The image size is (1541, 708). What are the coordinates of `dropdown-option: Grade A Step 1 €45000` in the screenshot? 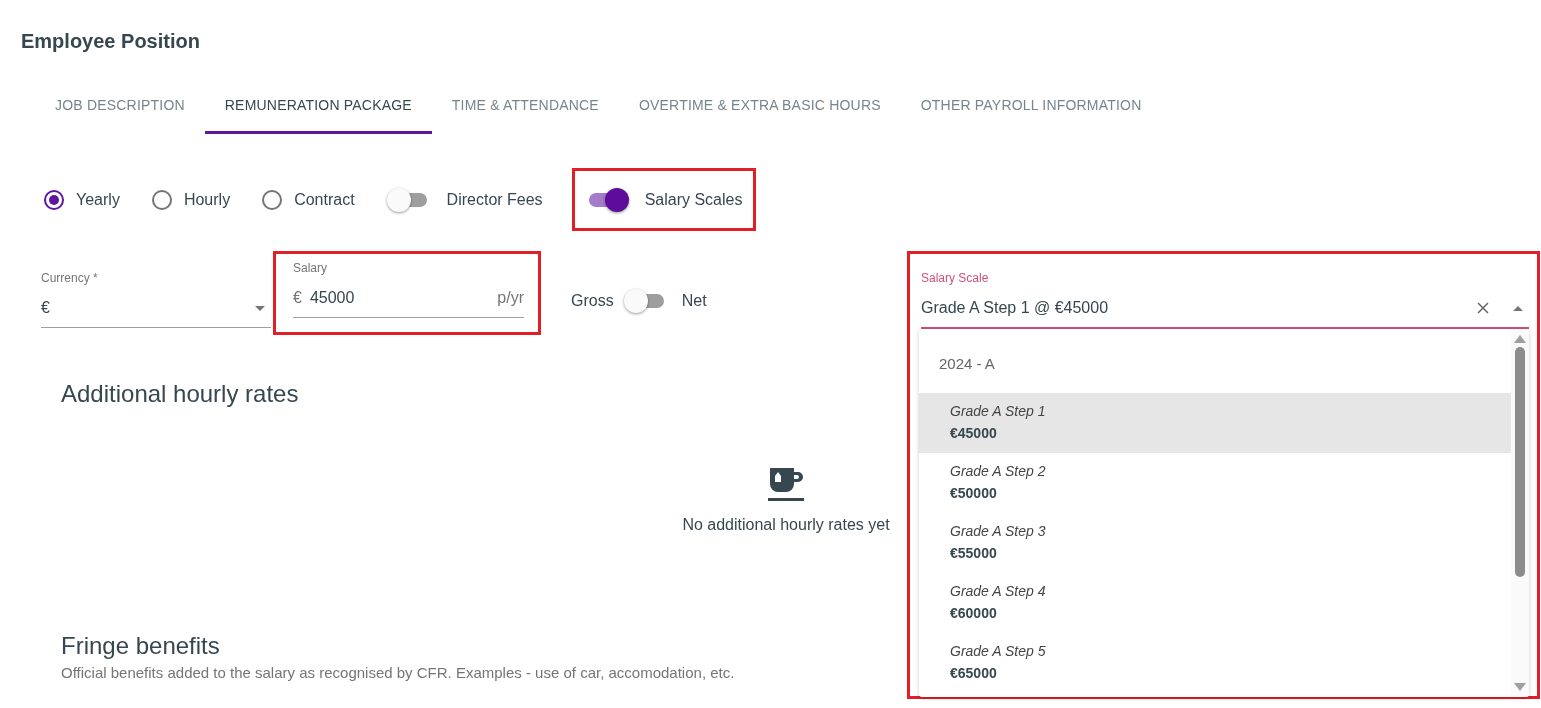 It's located at (1215, 423).